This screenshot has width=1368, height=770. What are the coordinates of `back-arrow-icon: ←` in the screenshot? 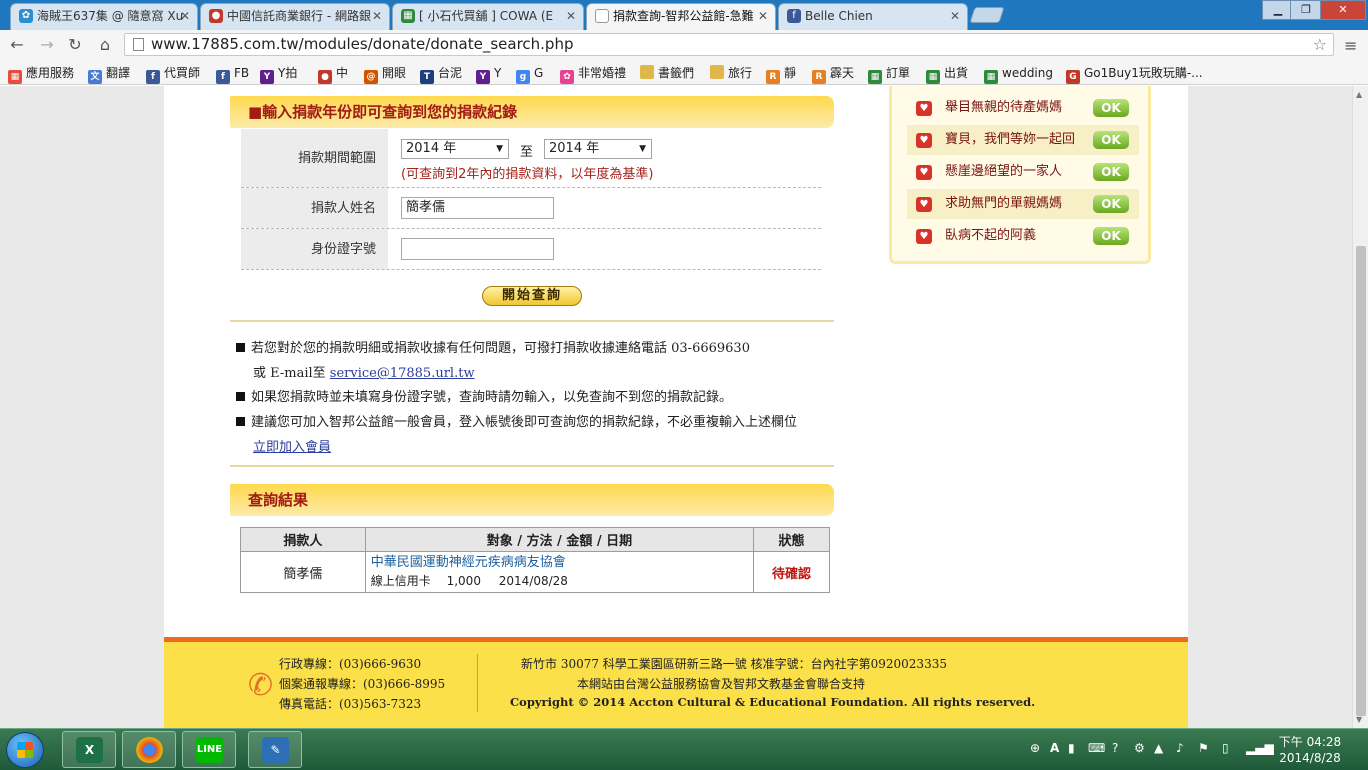 It's located at (17, 45).